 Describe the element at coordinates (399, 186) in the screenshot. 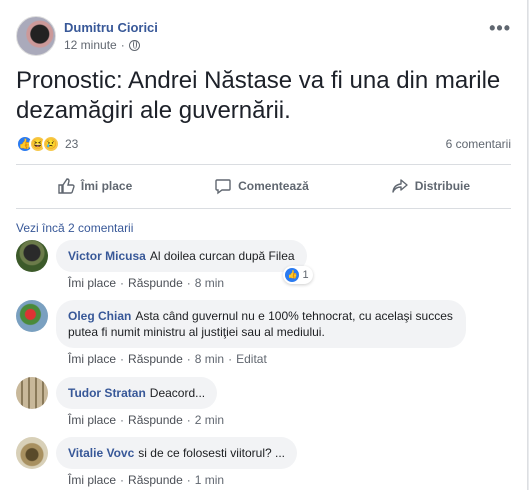

I see `share-icon` at that location.